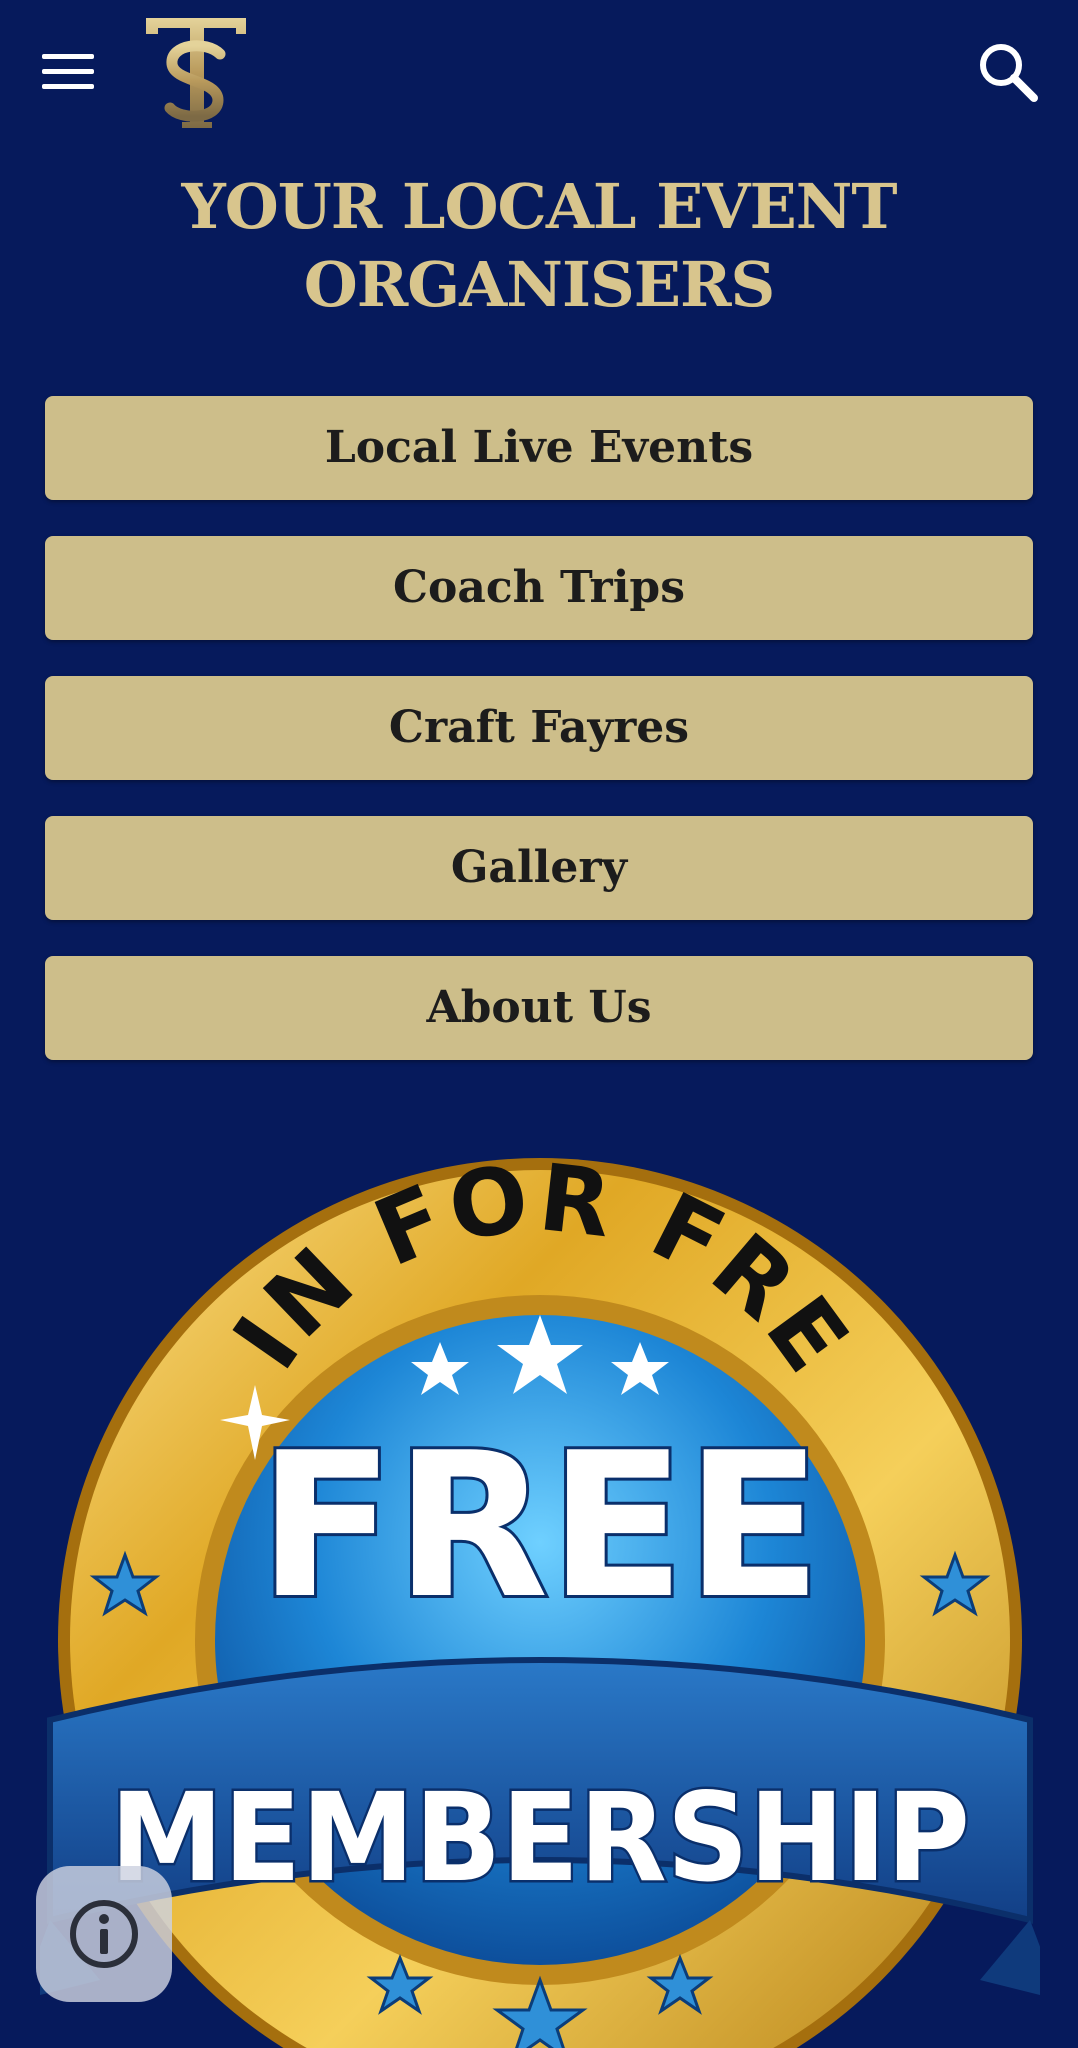 The image size is (1078, 2048). What do you see at coordinates (1009, 73) in the screenshot?
I see `search-icon` at bounding box center [1009, 73].